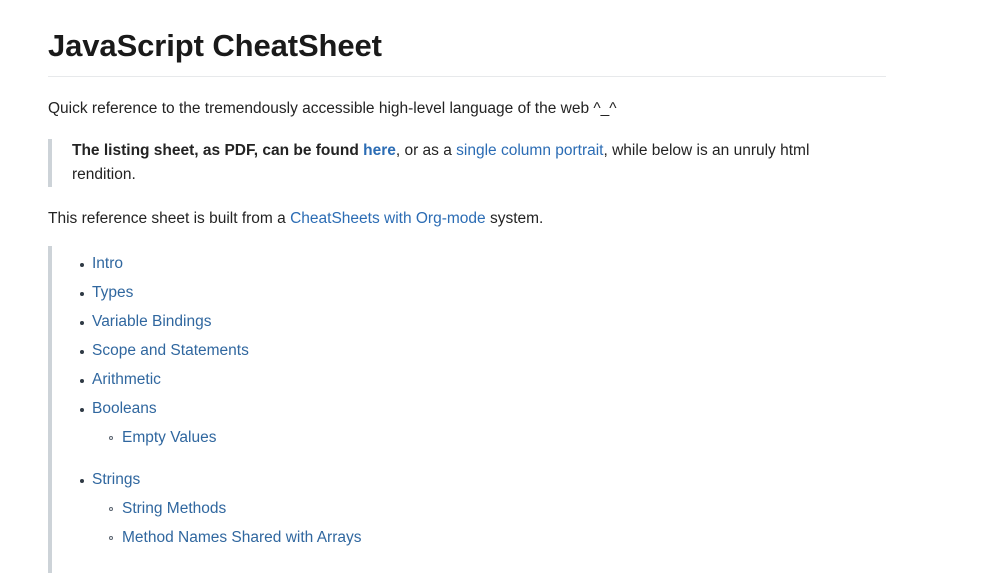 The height and width of the screenshot is (573, 1000). Describe the element at coordinates (112, 292) in the screenshot. I see `toc-link-types: Types` at that location.